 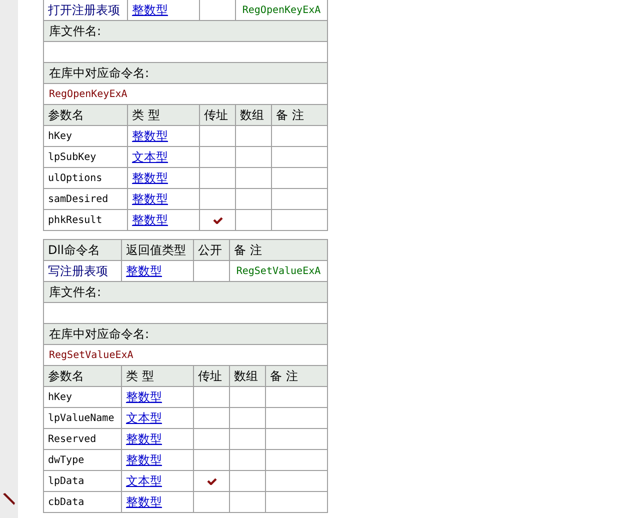 I want to click on param-name: lpSubKey, so click(x=72, y=157).